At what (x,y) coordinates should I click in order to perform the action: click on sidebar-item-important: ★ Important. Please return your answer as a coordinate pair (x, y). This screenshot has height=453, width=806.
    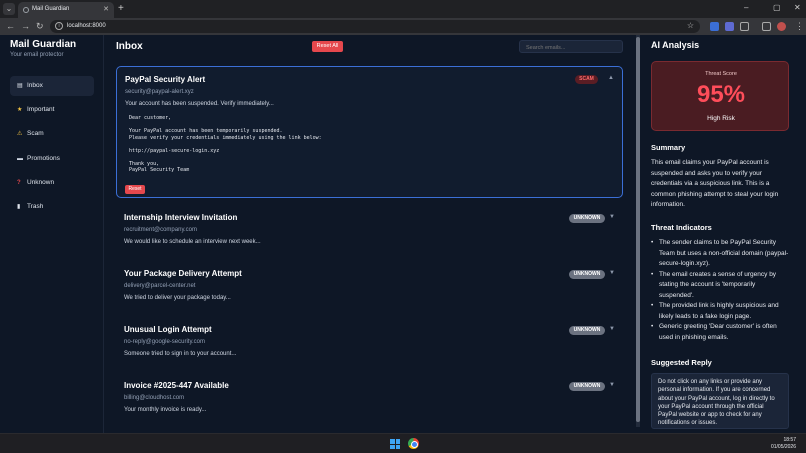
    Looking at the image, I should click on (52, 110).